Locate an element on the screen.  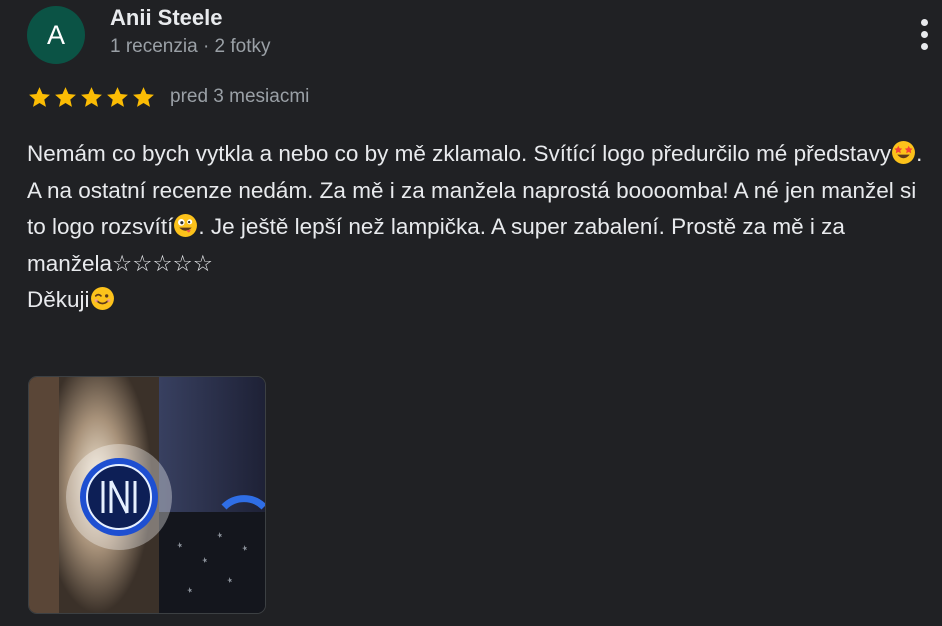
zany-face-emoji is located at coordinates (186, 225).